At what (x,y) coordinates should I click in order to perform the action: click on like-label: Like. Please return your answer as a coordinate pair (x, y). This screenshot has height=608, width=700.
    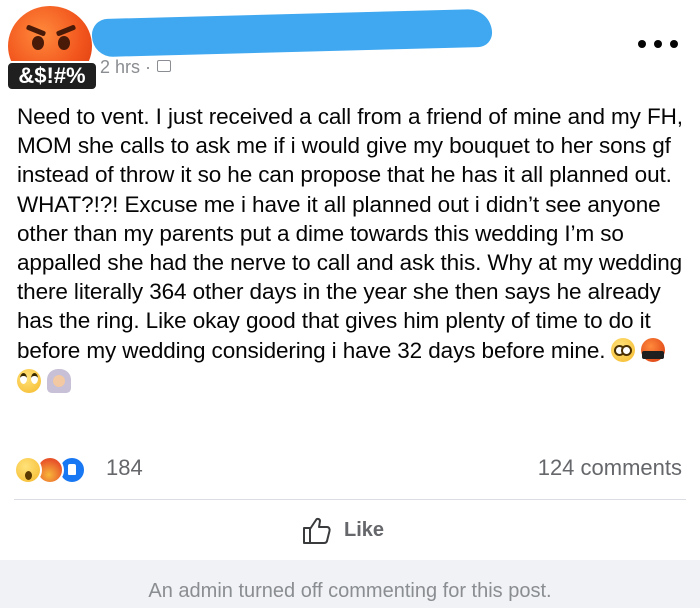
    Looking at the image, I should click on (364, 529).